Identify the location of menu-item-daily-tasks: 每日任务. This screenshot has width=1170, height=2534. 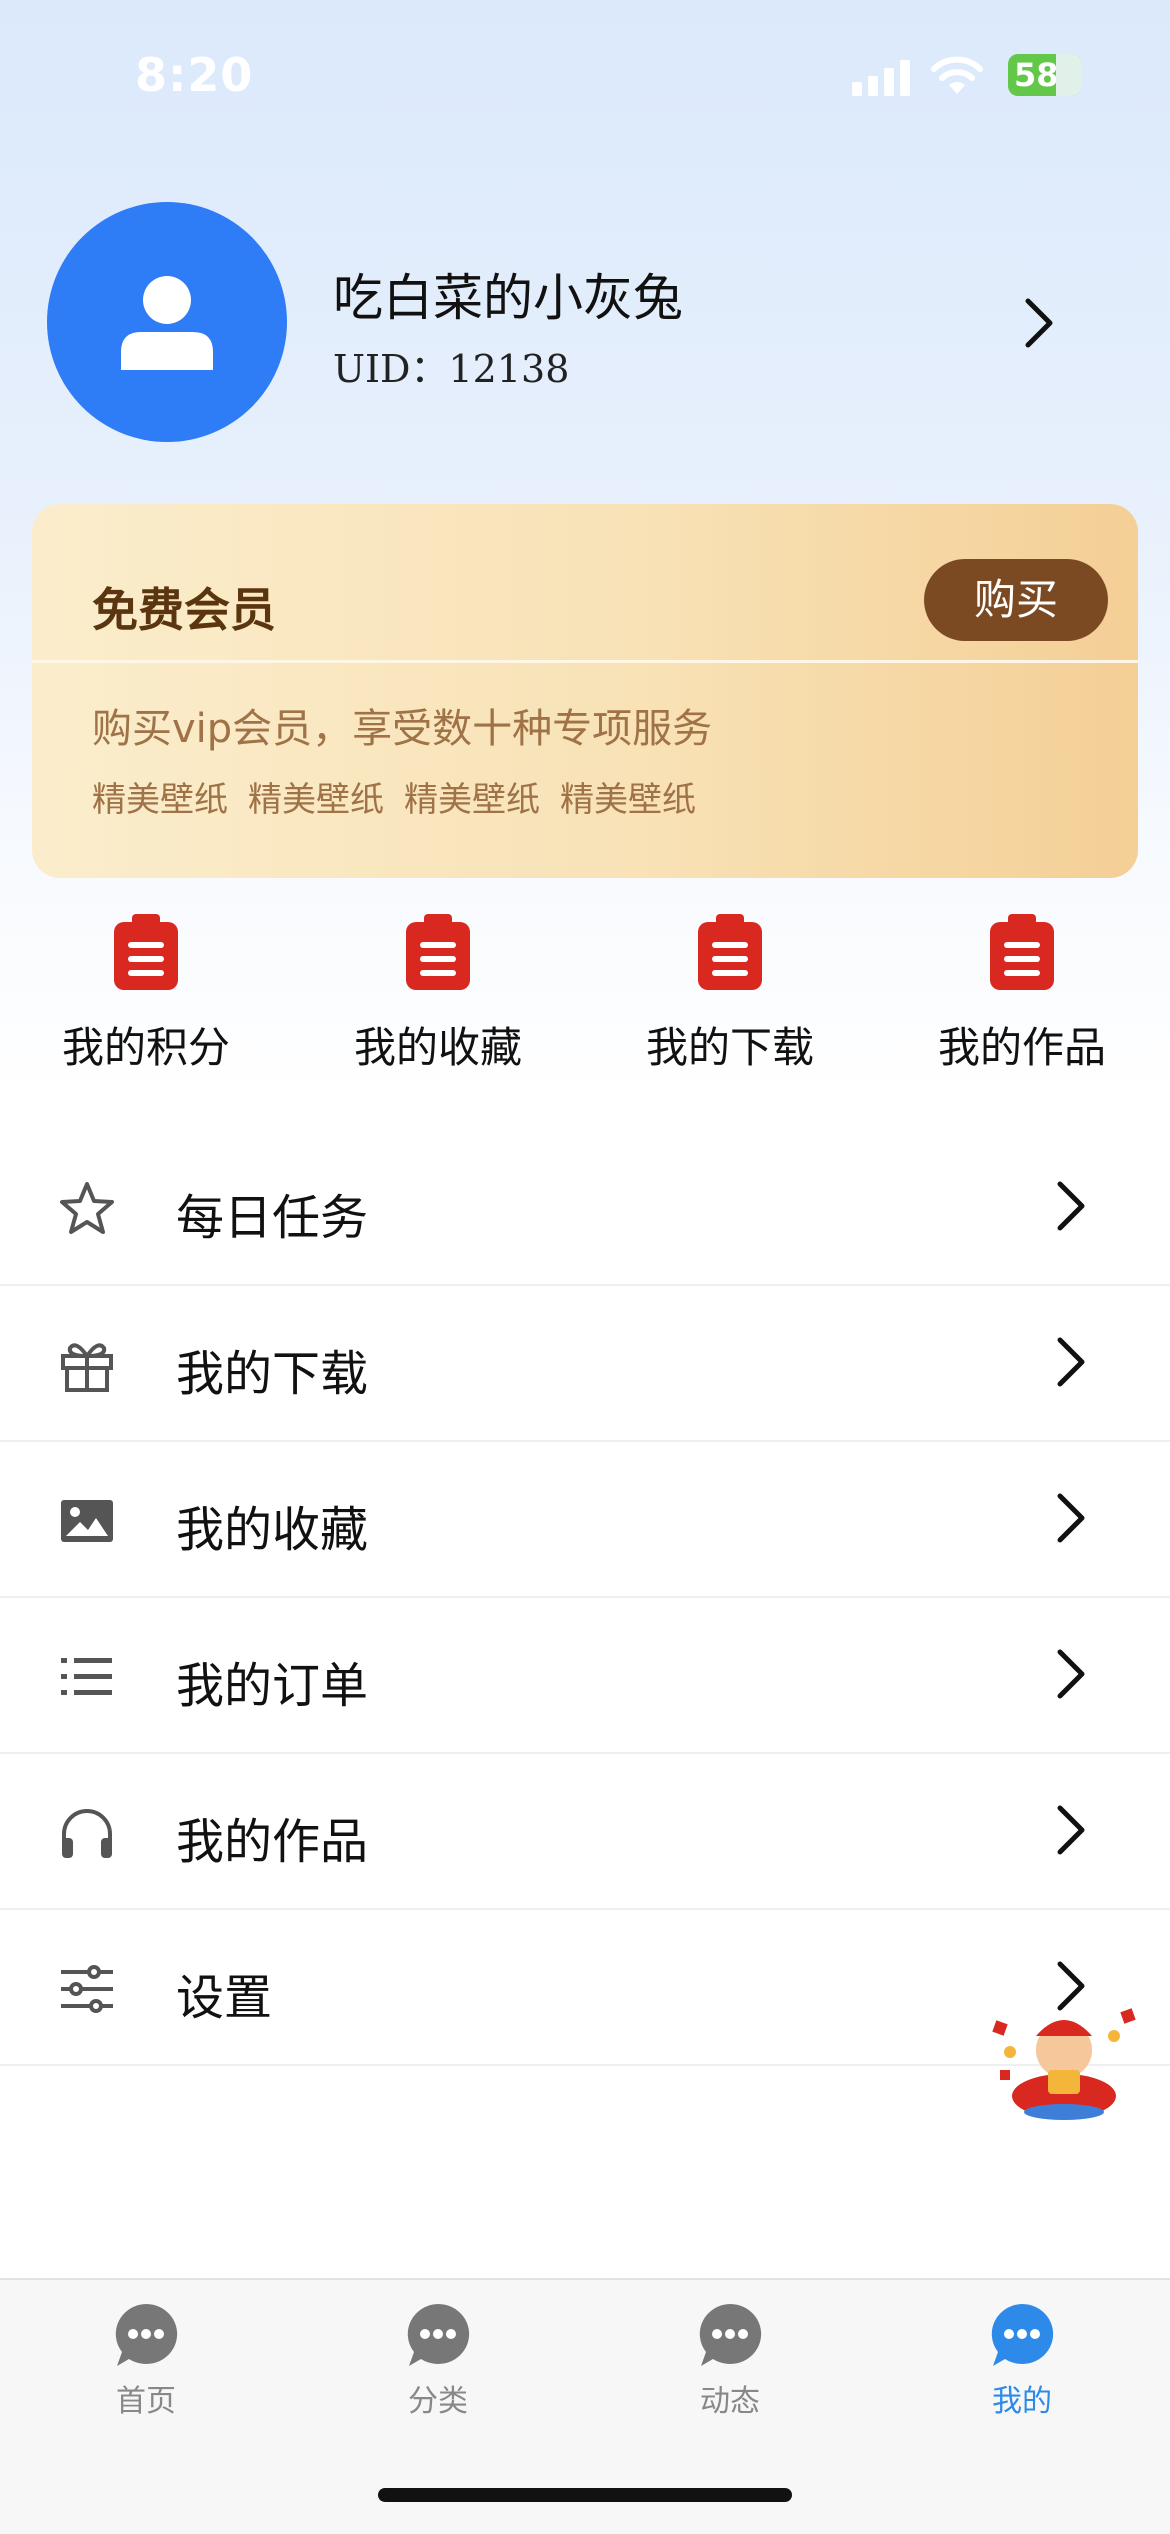
(585, 1208).